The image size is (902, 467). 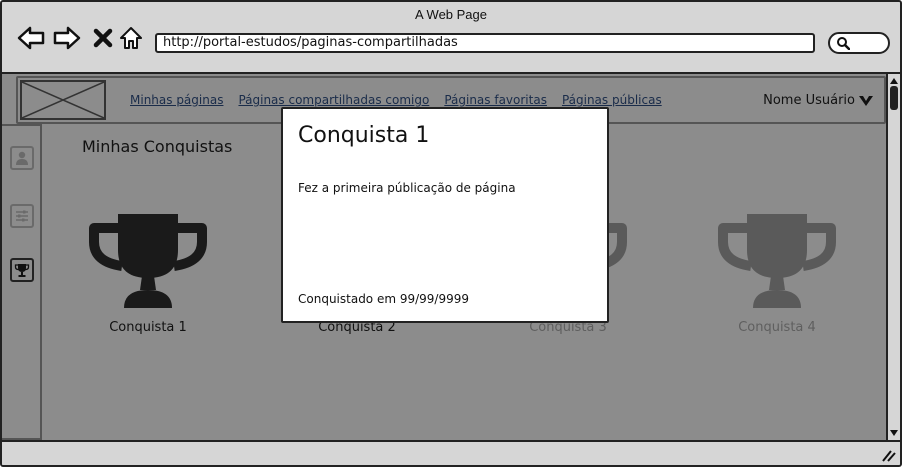 I want to click on user-icon, so click(x=22, y=158).